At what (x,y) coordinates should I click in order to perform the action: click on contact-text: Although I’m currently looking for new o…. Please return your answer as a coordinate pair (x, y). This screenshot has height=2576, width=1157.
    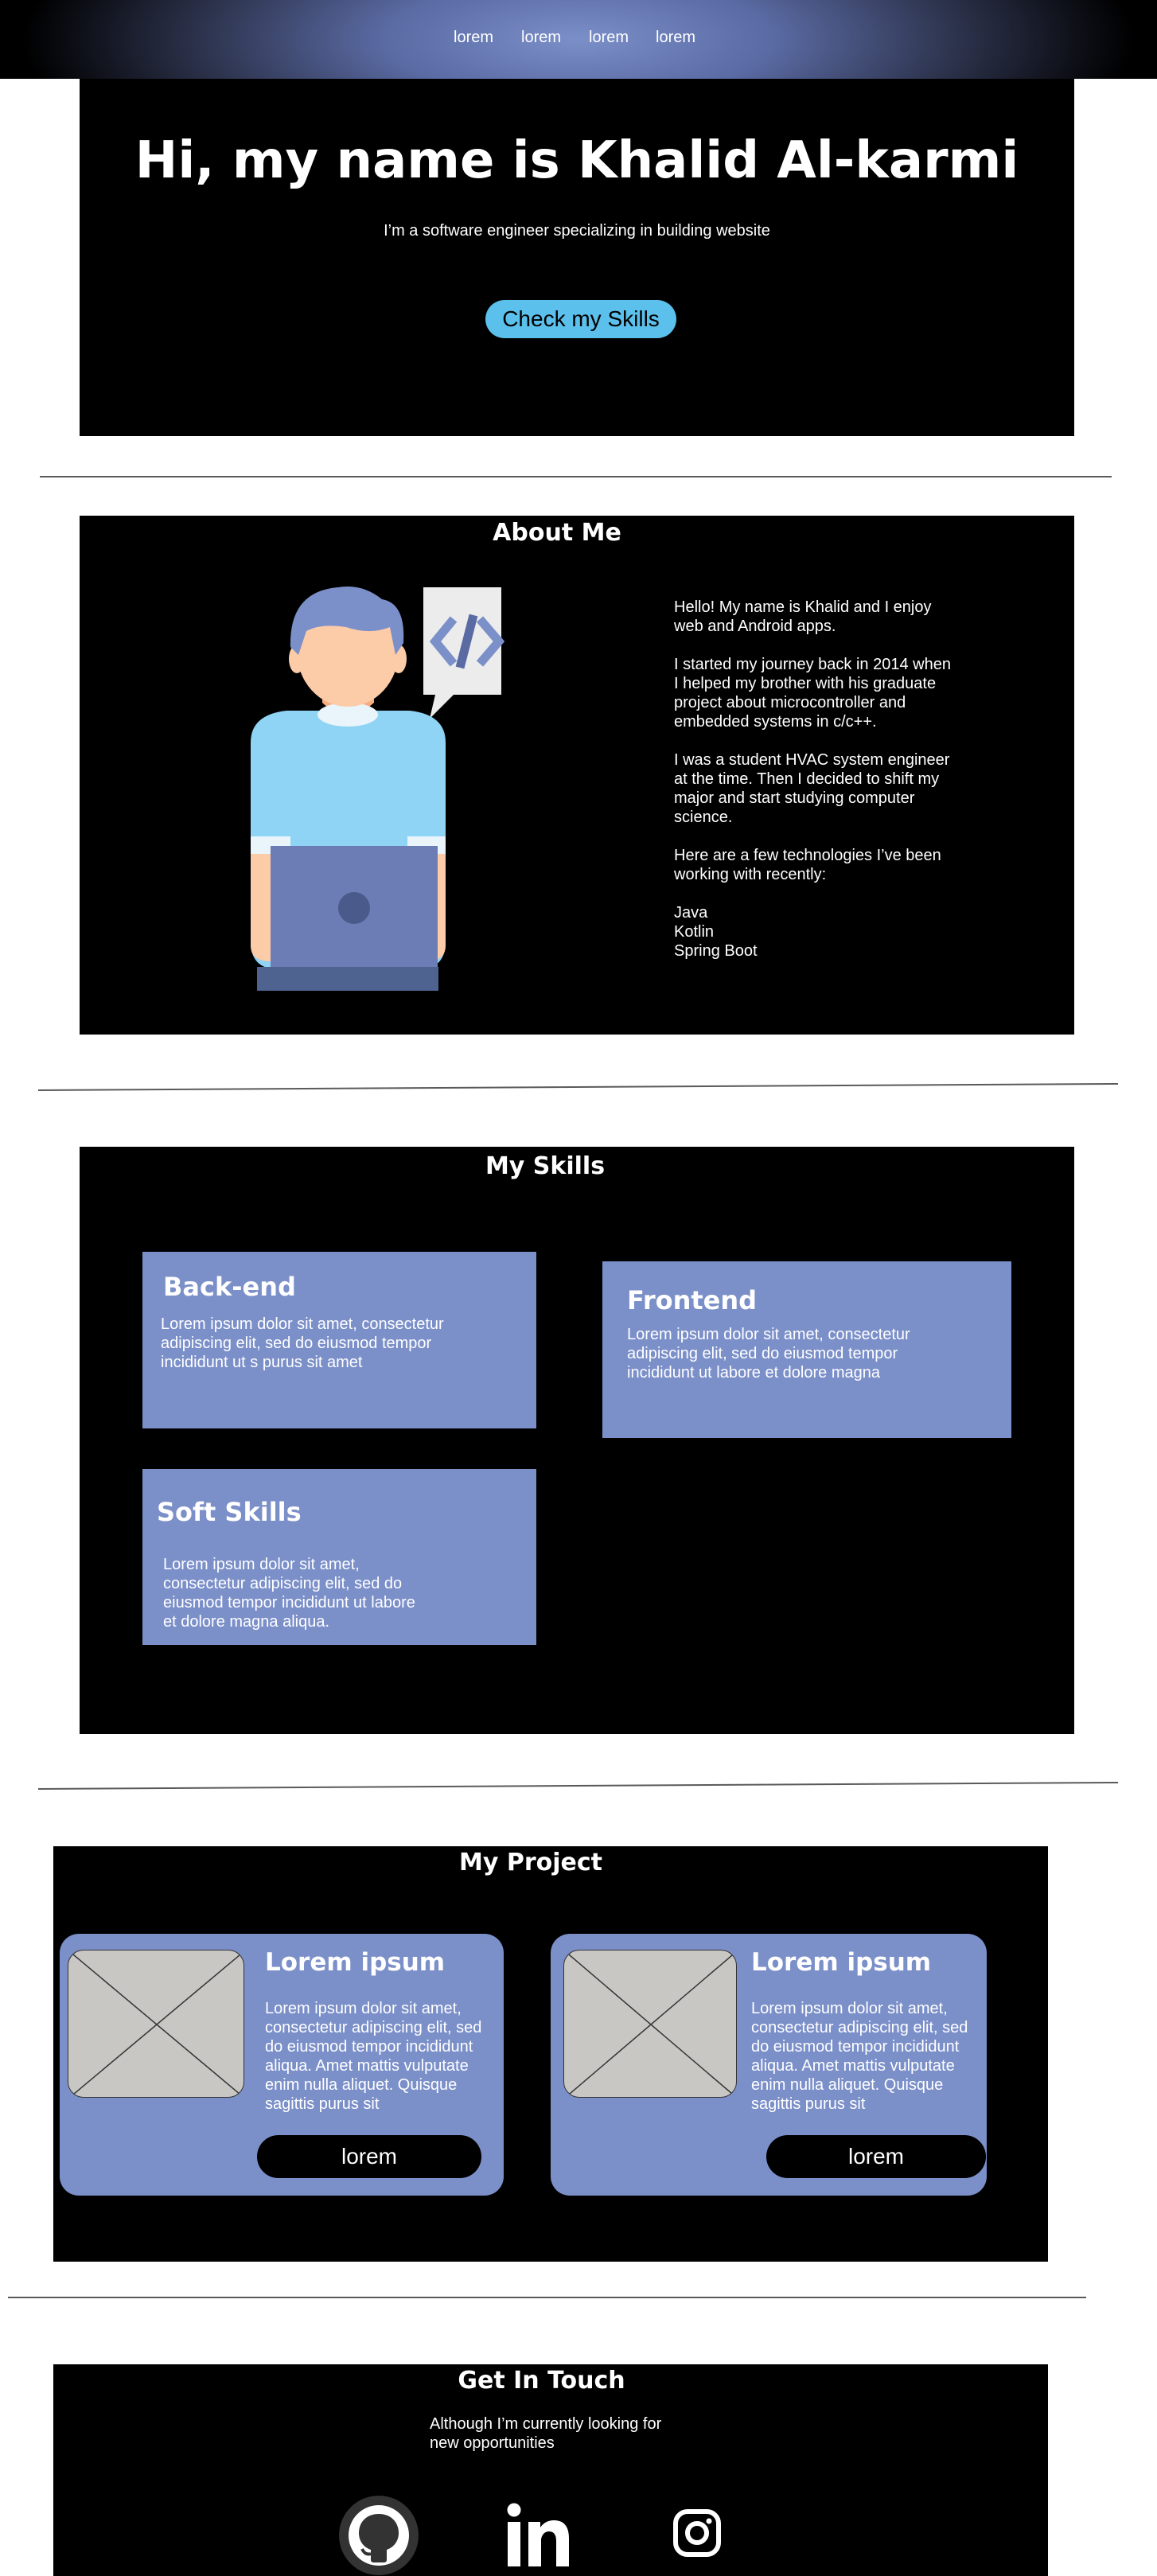
    Looking at the image, I should click on (546, 2433).